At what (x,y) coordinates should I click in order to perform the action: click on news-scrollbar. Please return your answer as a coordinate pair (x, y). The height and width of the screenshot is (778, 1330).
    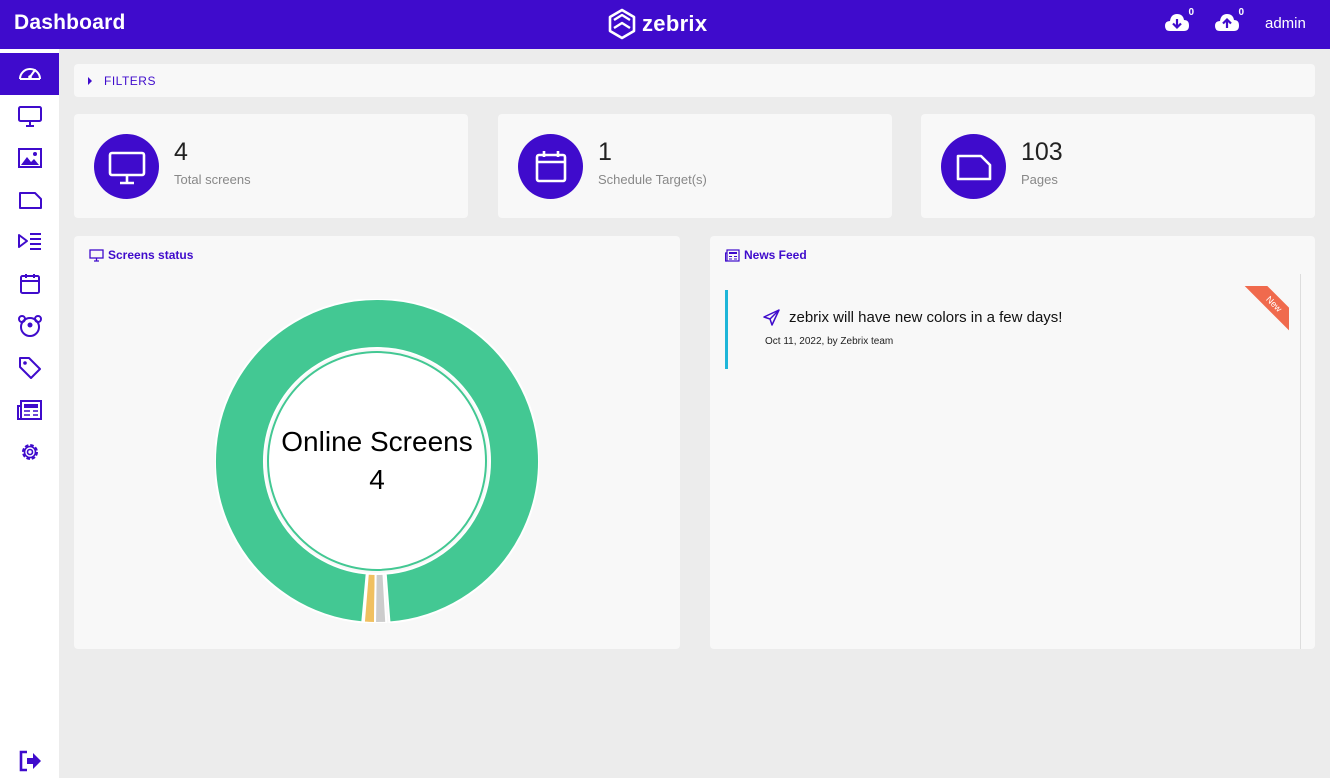
    Looking at the image, I should click on (1300, 461).